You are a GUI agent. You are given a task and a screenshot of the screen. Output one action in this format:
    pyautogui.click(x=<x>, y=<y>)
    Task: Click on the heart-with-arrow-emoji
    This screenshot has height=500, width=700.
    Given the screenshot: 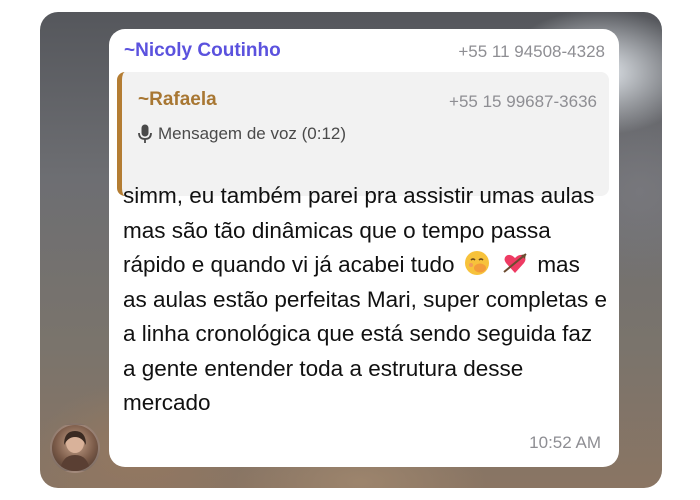 What is the action you would take?
    pyautogui.click(x=515, y=263)
    